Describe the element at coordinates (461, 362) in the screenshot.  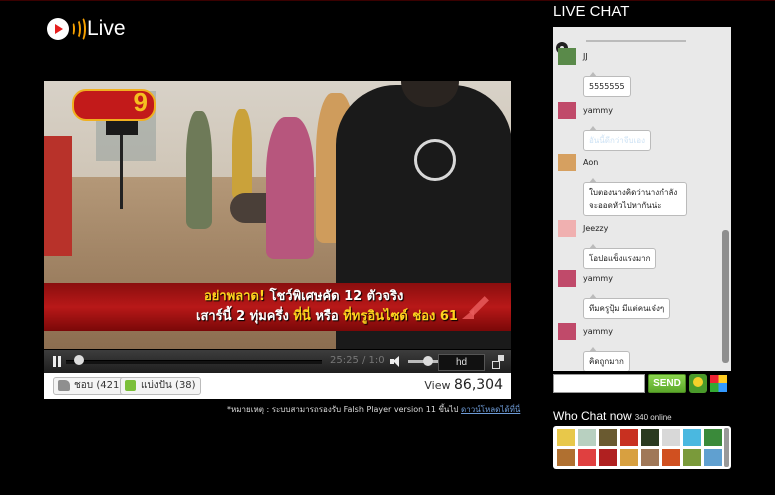
I see `hd-quality-button: hd` at that location.